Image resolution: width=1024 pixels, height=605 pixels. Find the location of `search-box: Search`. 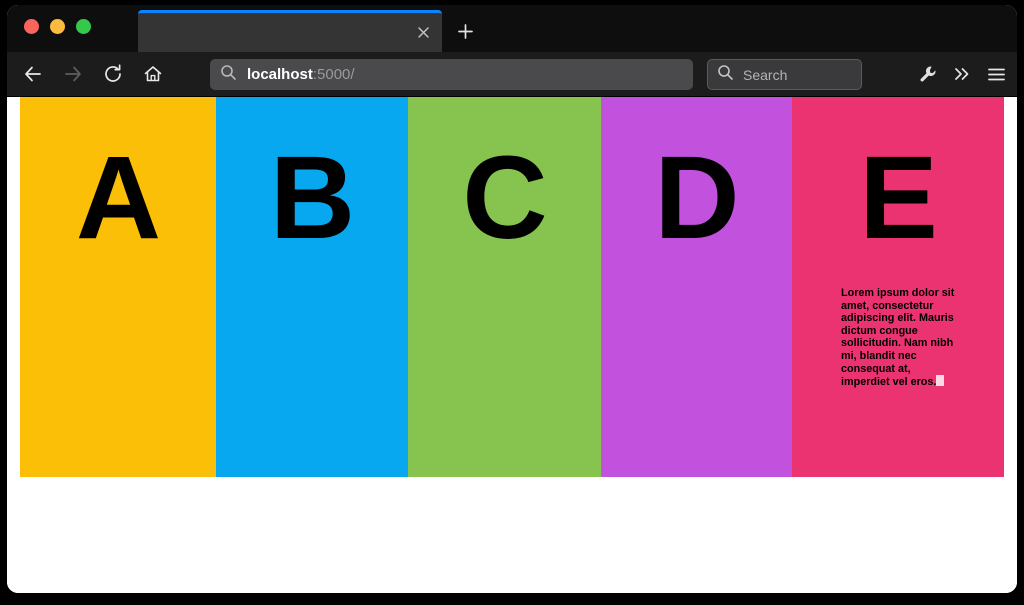

search-box: Search is located at coordinates (784, 74).